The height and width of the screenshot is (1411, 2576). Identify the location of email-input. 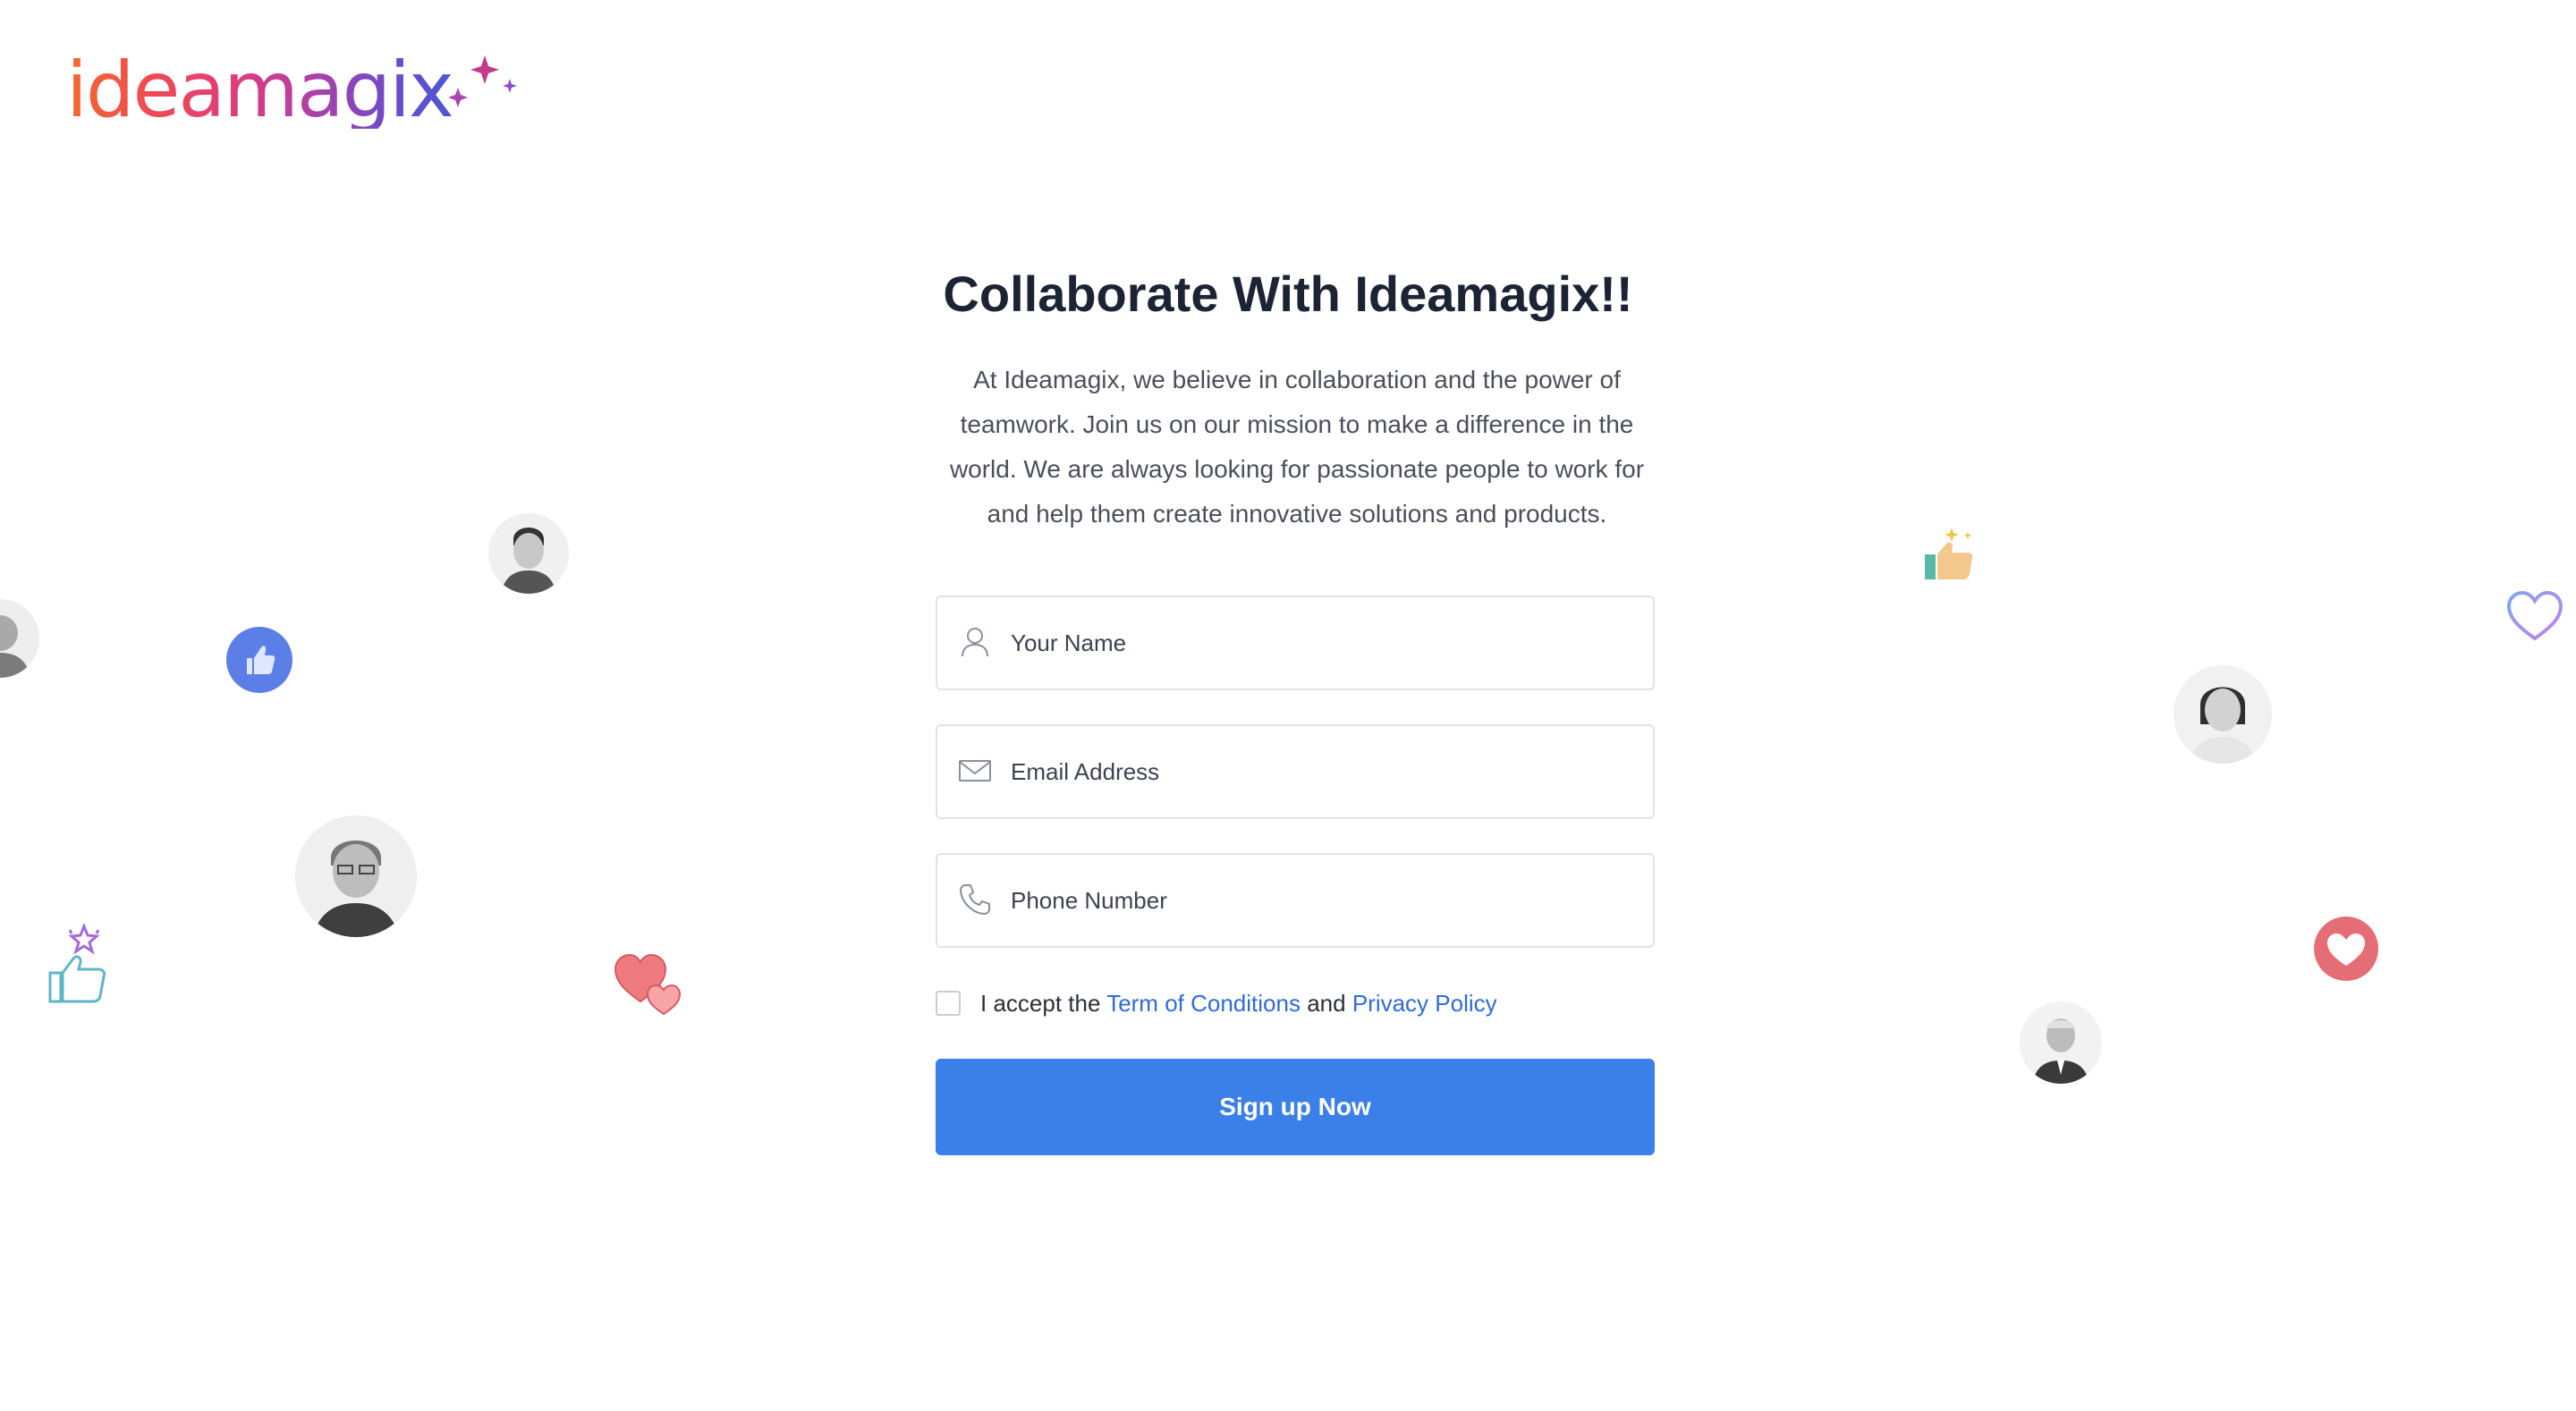
(1324, 771).